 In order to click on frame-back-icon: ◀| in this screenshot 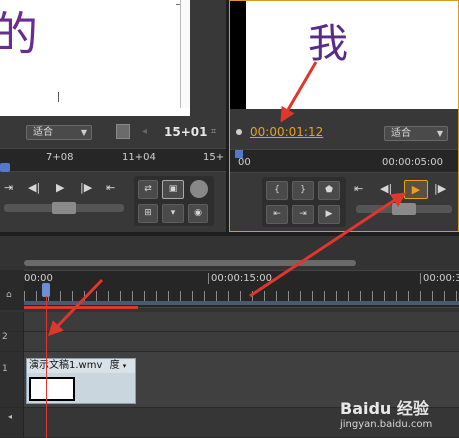, I will do `click(386, 188)`.